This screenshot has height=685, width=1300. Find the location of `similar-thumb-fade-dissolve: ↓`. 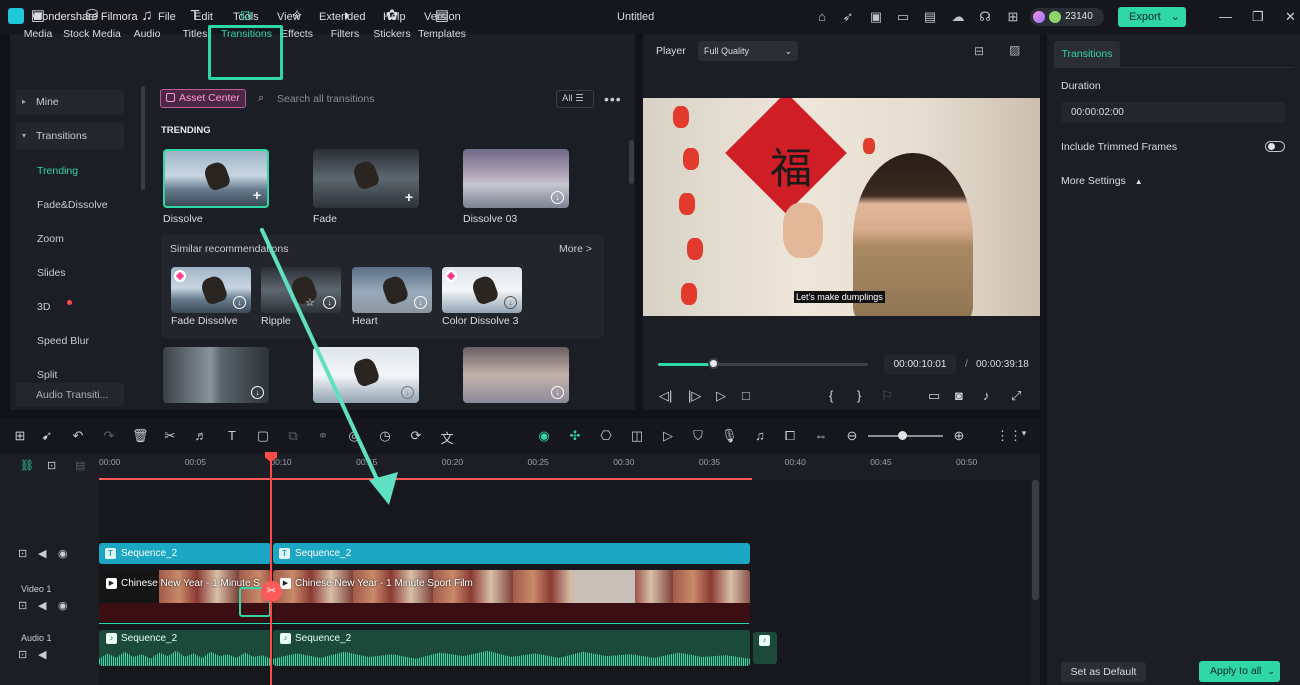

similar-thumb-fade-dissolve: ↓ is located at coordinates (211, 290).